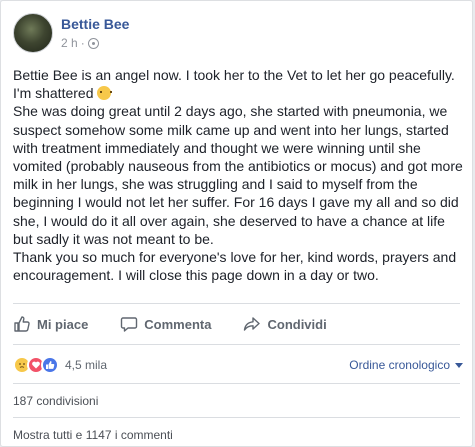 This screenshot has height=447, width=475. I want to click on share-button: Condividi, so click(285, 324).